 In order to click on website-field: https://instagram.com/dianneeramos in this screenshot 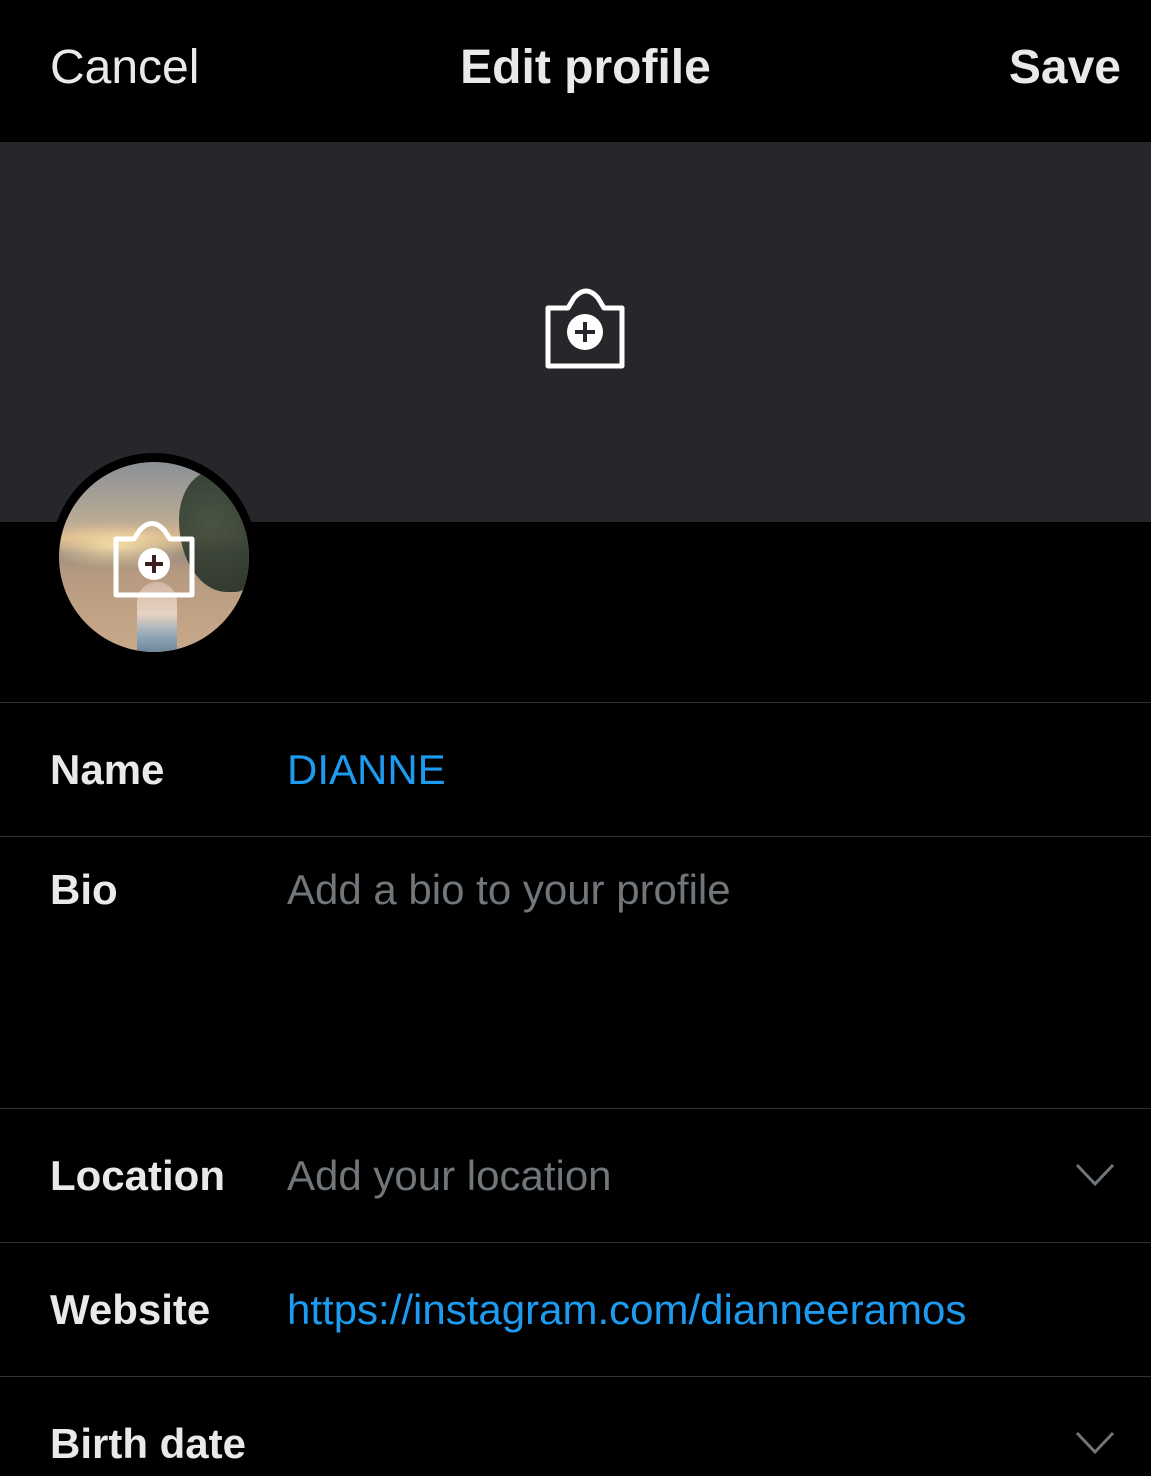, I will do `click(626, 1310)`.